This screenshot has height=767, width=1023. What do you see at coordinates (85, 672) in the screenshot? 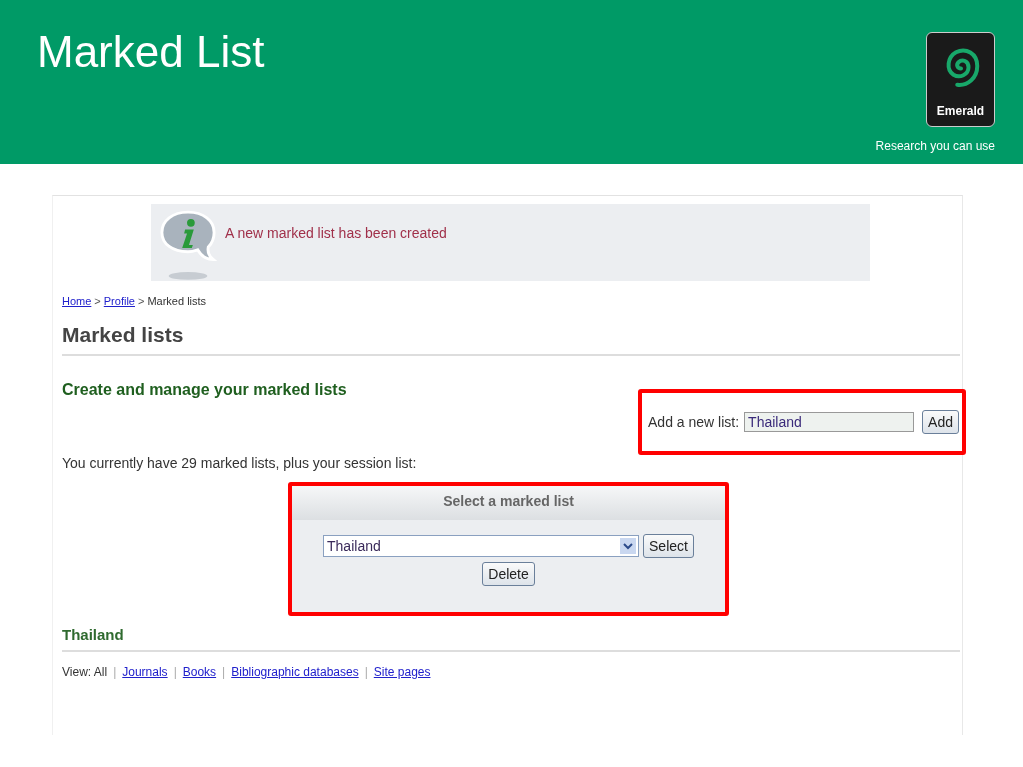
I see `view-label: View: All` at bounding box center [85, 672].